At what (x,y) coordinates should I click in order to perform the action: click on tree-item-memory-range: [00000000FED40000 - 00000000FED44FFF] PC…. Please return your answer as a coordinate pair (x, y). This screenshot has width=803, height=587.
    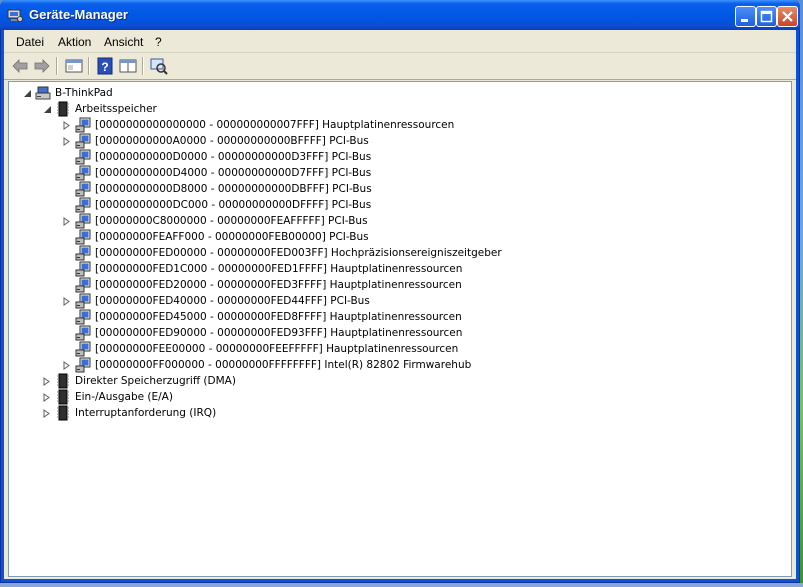
    Looking at the image, I should click on (419, 301).